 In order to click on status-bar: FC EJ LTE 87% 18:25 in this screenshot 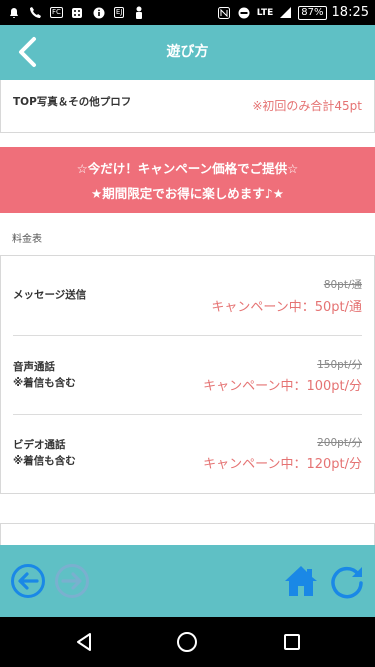, I will do `click(187, 12)`.